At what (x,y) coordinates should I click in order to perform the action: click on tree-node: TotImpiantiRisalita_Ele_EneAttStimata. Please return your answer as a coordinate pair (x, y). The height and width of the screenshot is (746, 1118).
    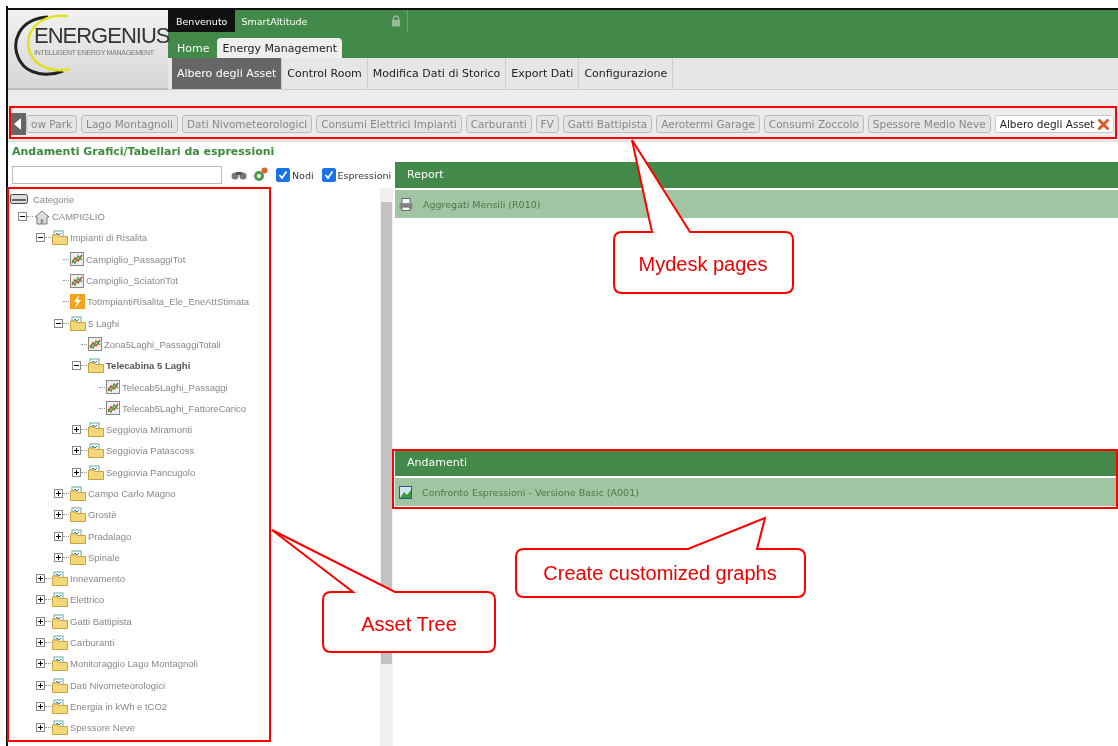
    Looking at the image, I should click on (168, 302).